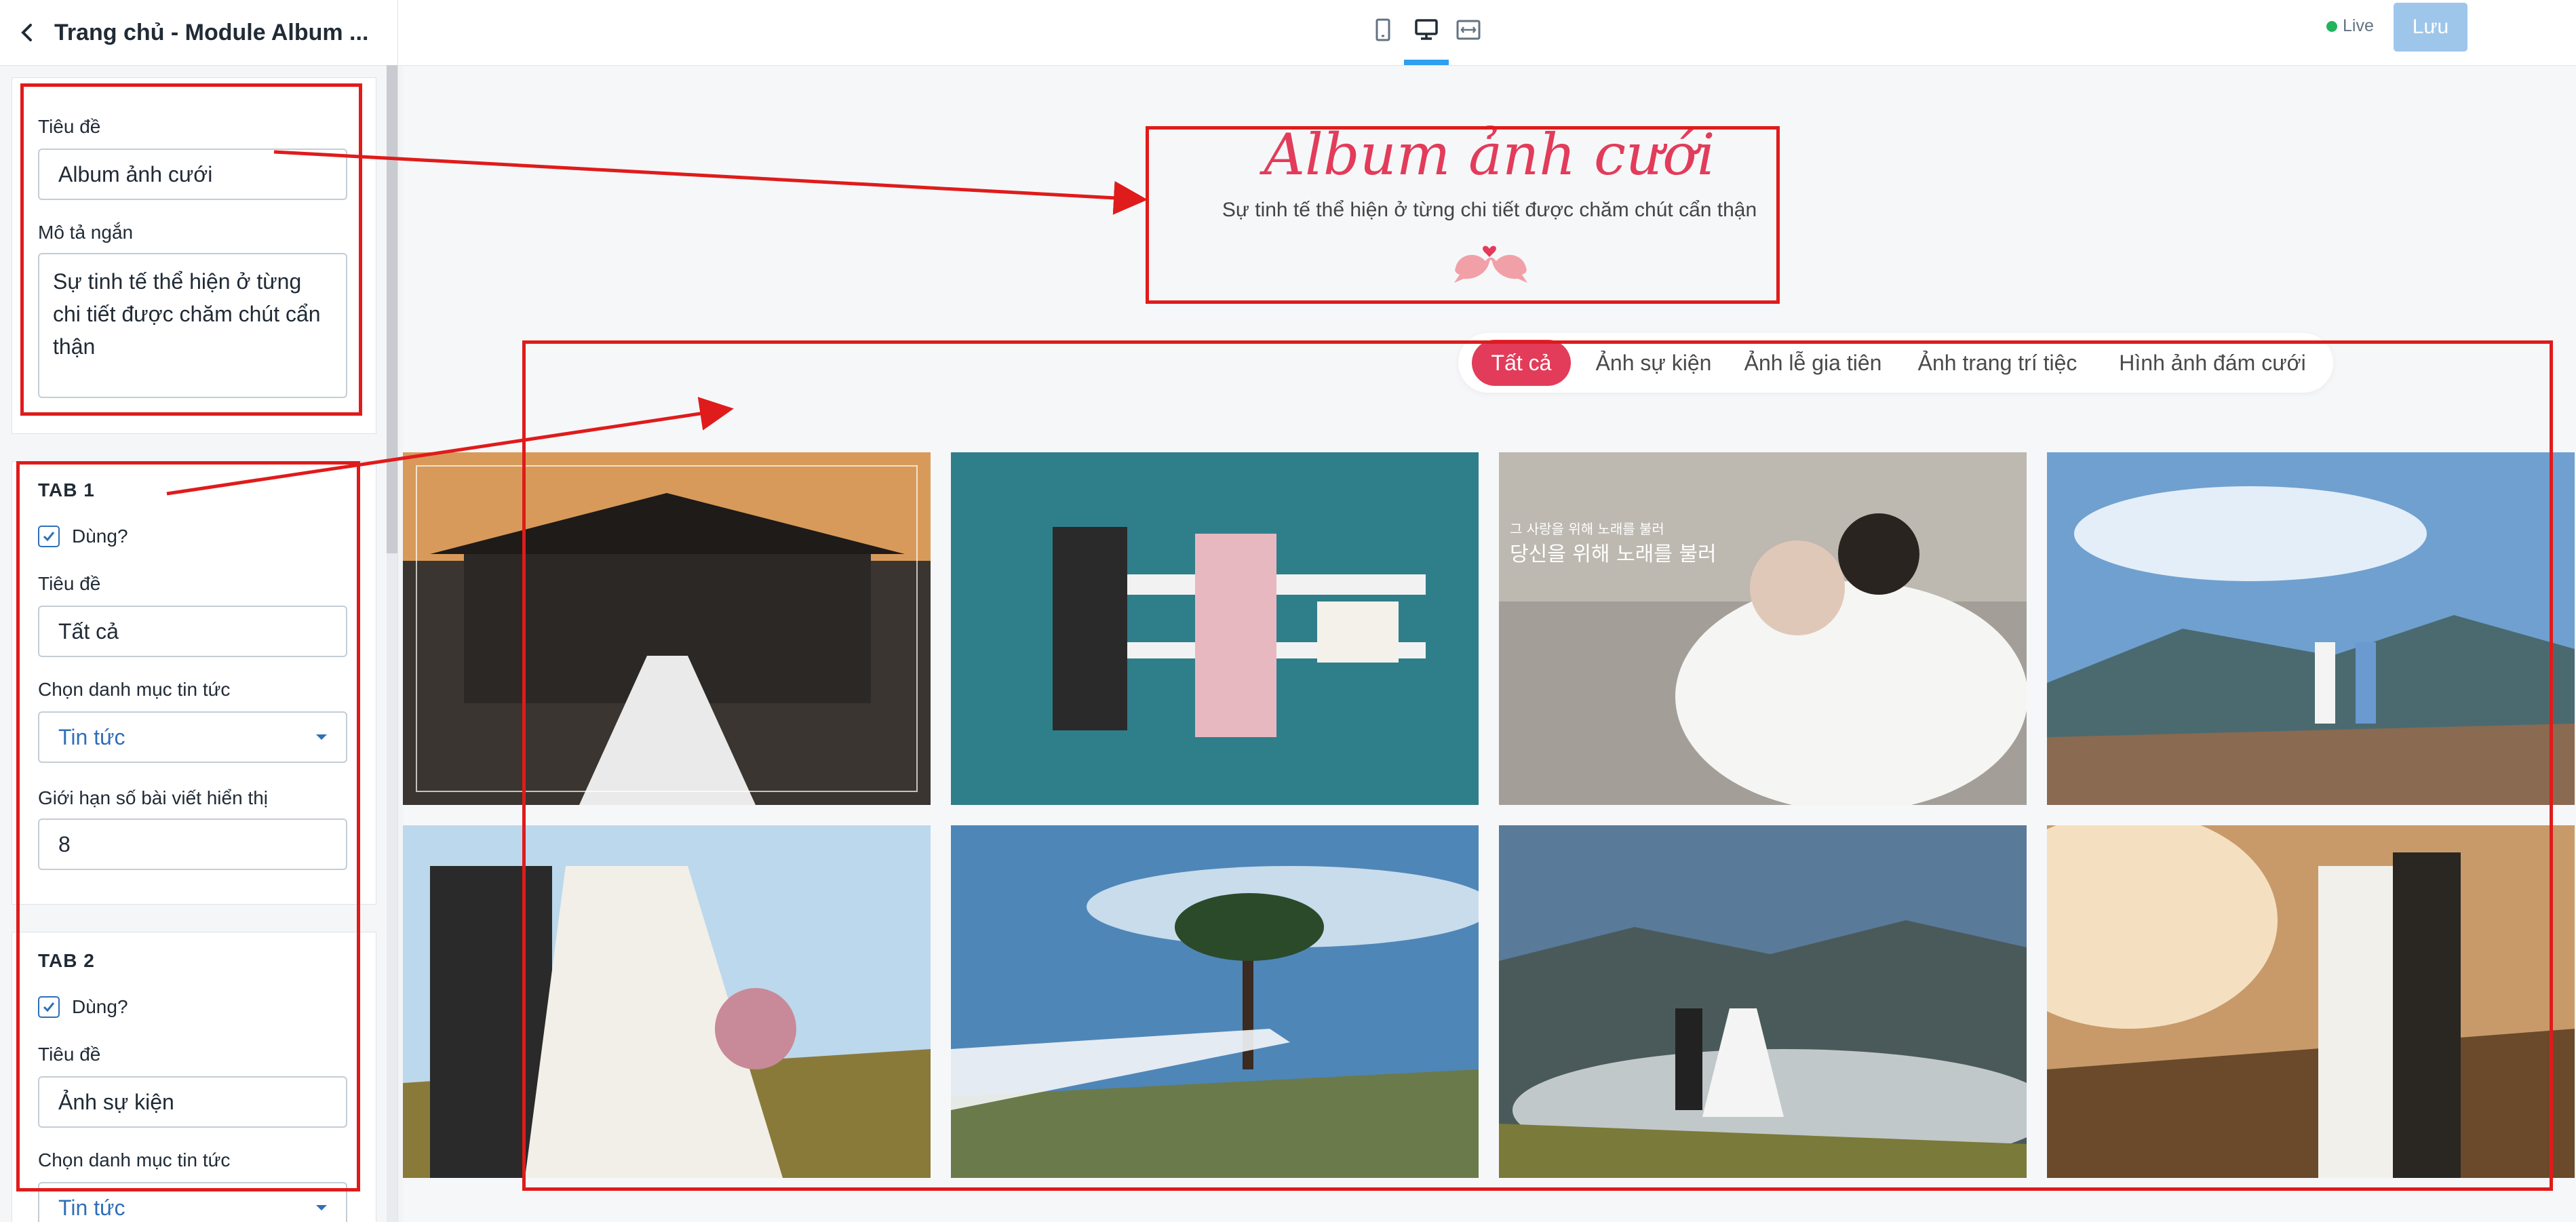 Image resolution: width=2576 pixels, height=1222 pixels. Describe the element at coordinates (1653, 363) in the screenshot. I see `tab-event-photos: Ảnh sự kiện` at that location.